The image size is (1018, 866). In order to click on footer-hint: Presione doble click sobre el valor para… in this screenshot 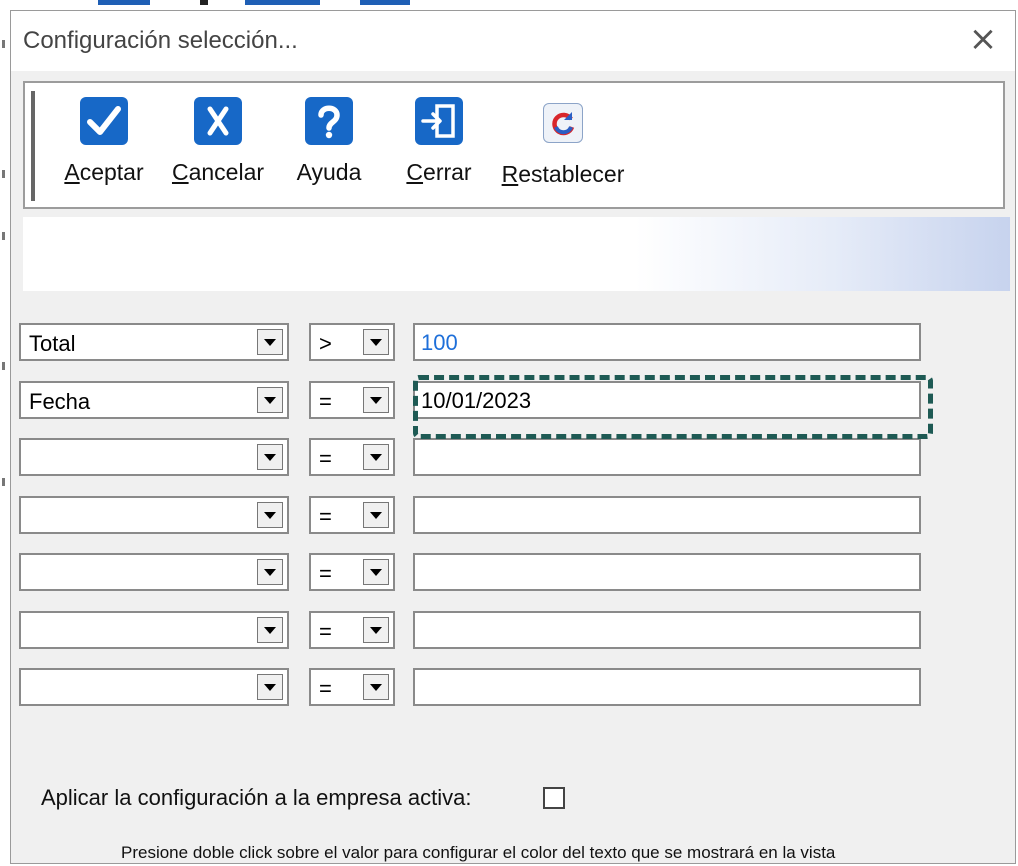, I will do `click(478, 852)`.